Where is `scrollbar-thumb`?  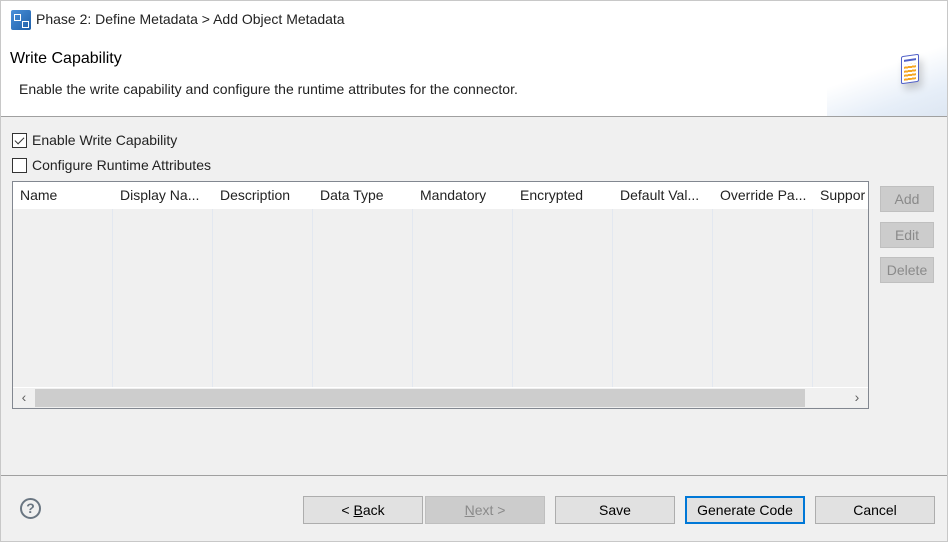
scrollbar-thumb is located at coordinates (420, 398).